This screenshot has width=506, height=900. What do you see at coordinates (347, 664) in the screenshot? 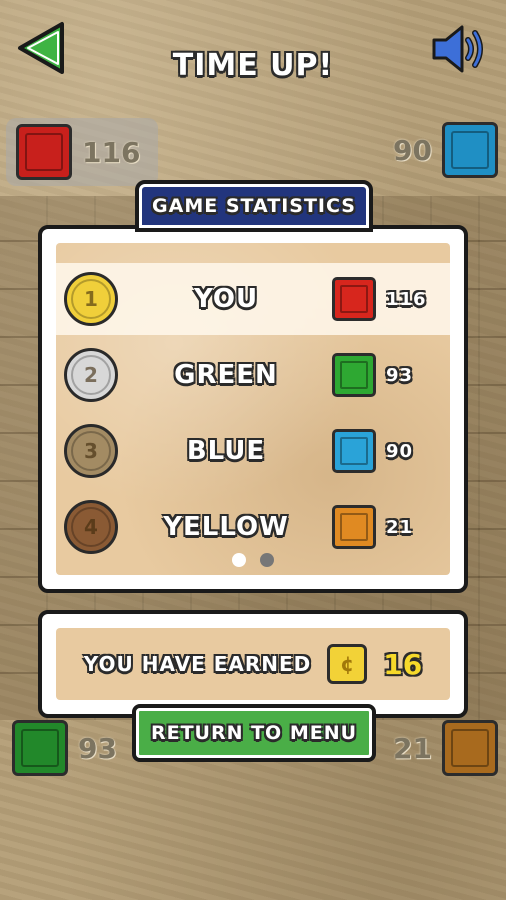
I see `coin-icon: ¢` at bounding box center [347, 664].